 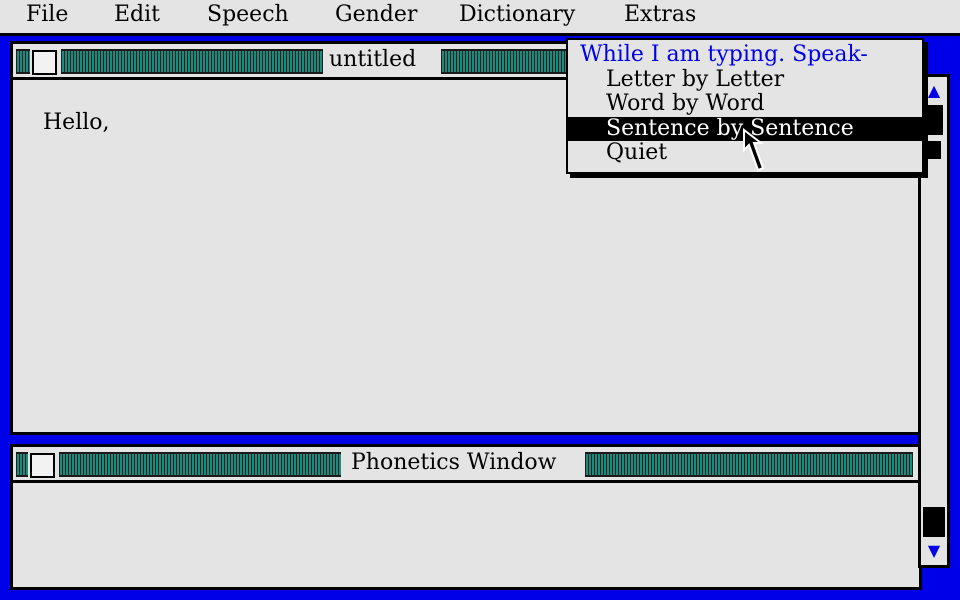 What do you see at coordinates (137, 14) in the screenshot?
I see `menu-edit: Edit` at bounding box center [137, 14].